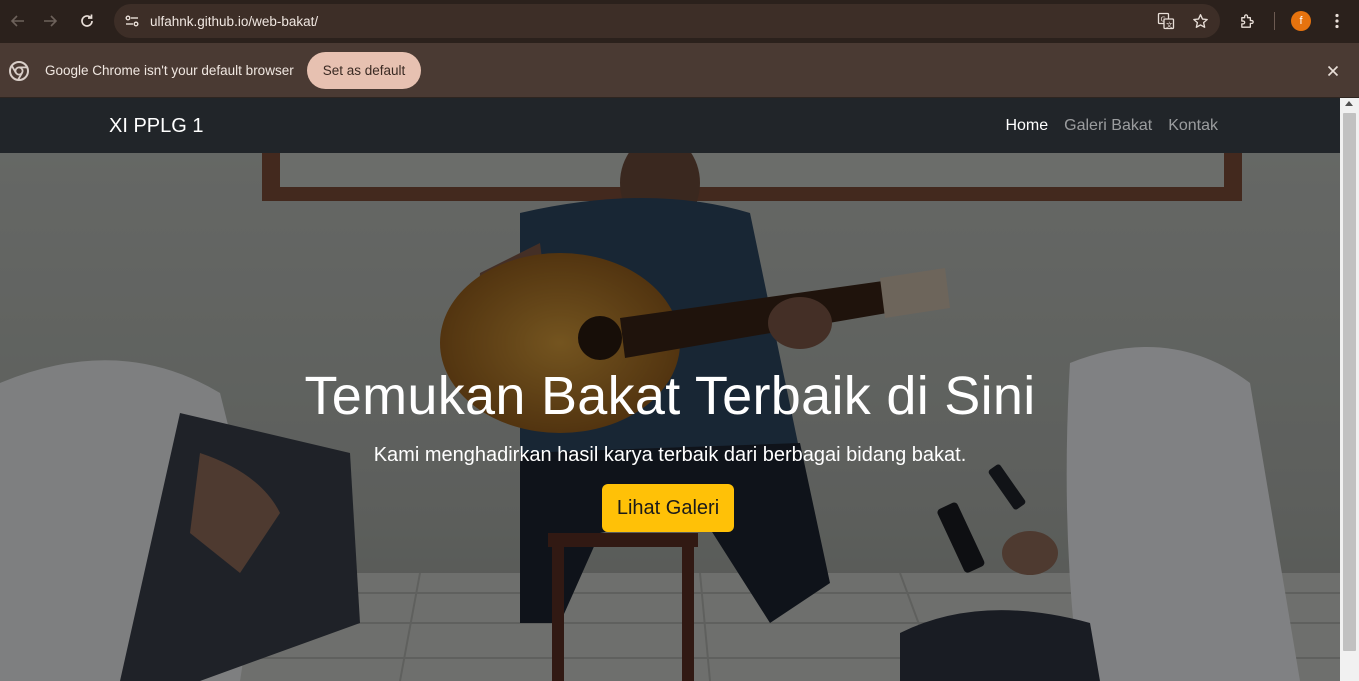 The width and height of the screenshot is (1359, 681). I want to click on more-menu-icon, so click(1337, 21).